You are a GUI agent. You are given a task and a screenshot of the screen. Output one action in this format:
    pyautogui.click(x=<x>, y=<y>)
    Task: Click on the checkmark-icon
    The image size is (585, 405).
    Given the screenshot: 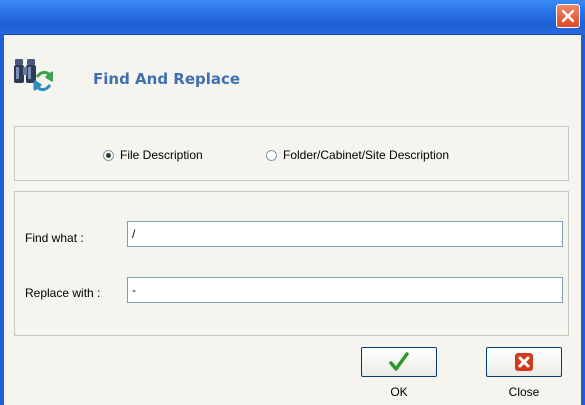 What is the action you would take?
    pyautogui.click(x=399, y=361)
    